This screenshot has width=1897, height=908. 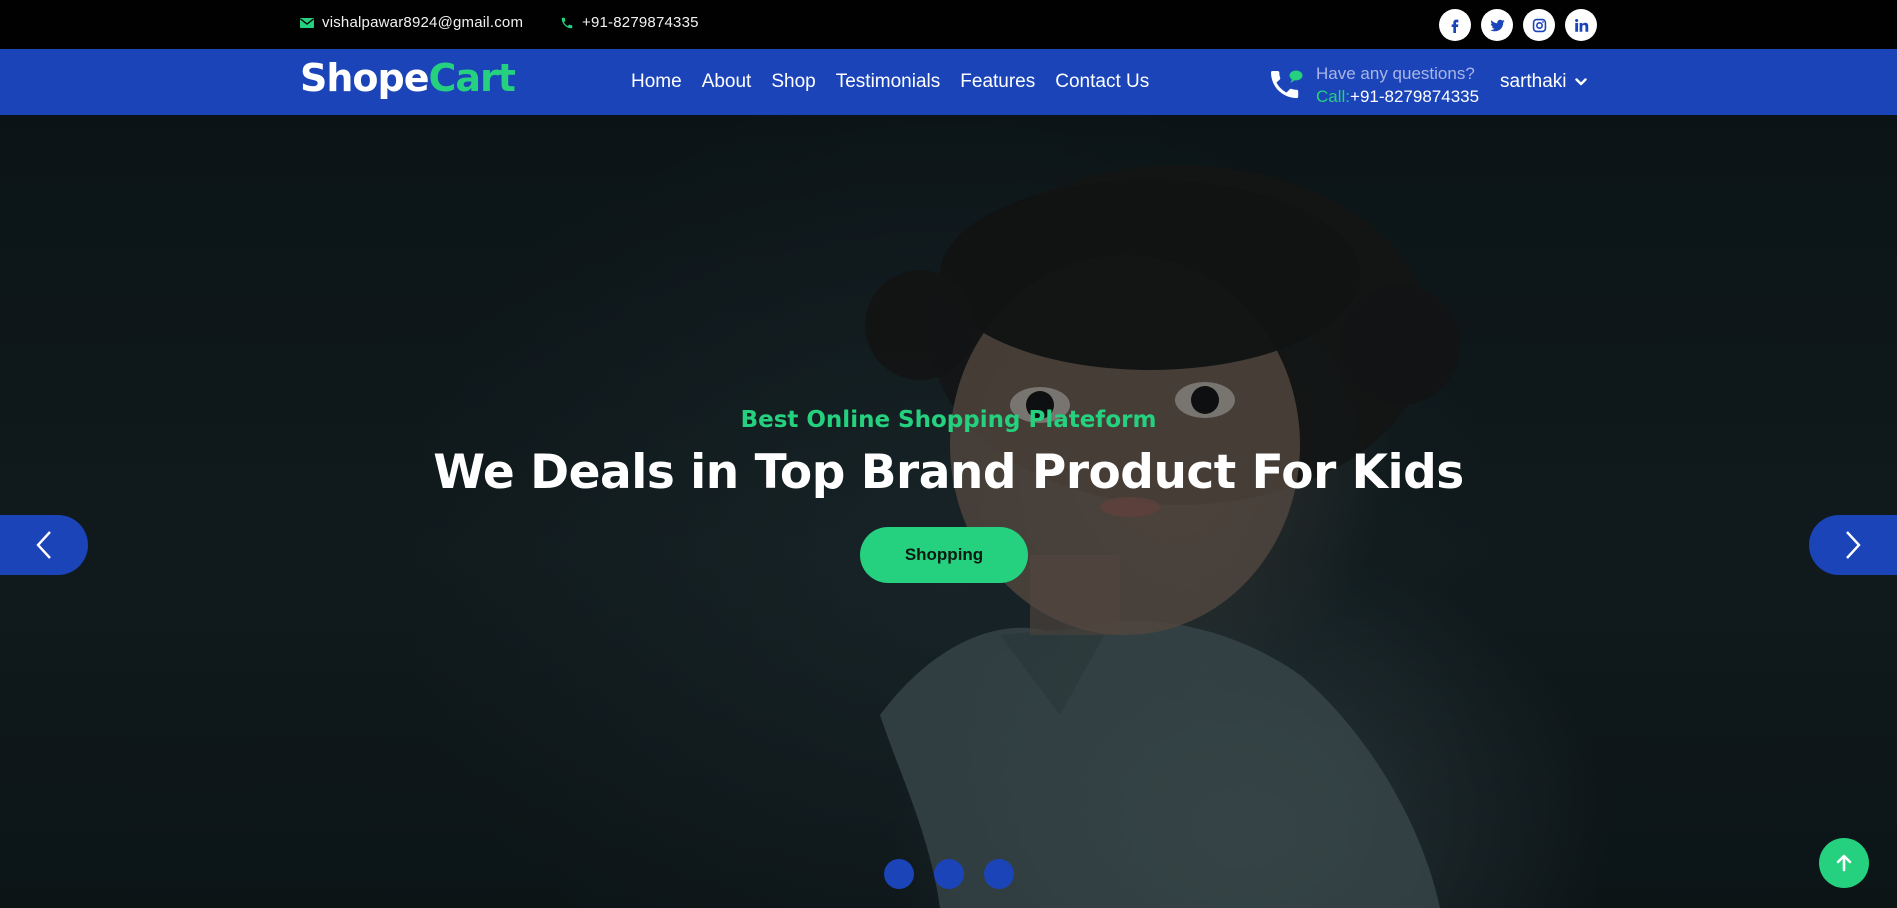 I want to click on carousel-next-button, so click(x=1853, y=545).